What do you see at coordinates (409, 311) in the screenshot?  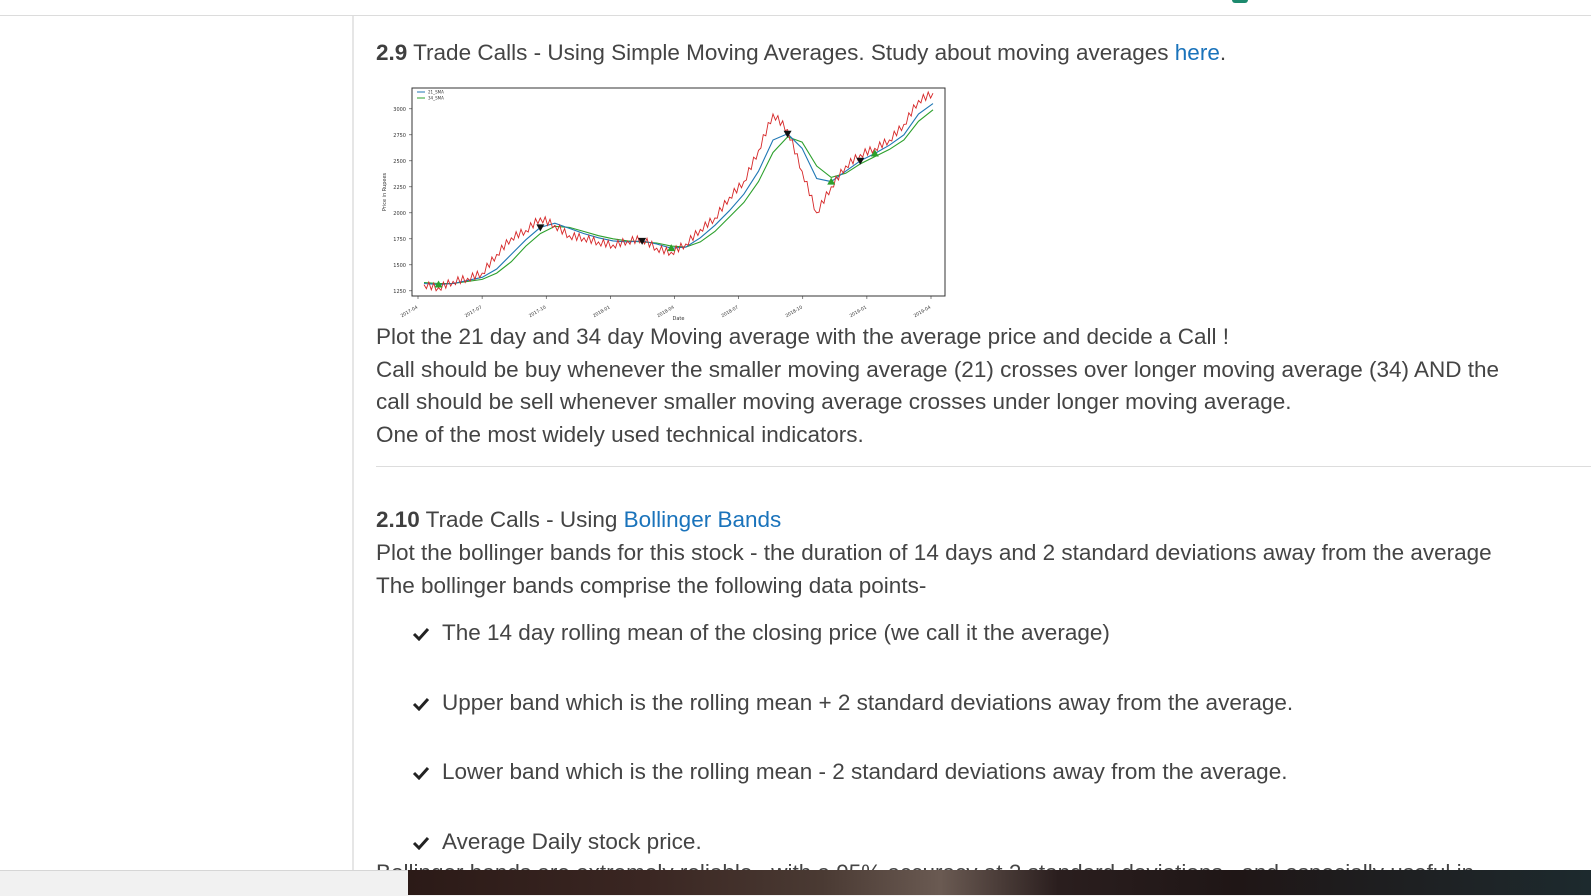 I see `x-tick-label: 2017-04` at bounding box center [409, 311].